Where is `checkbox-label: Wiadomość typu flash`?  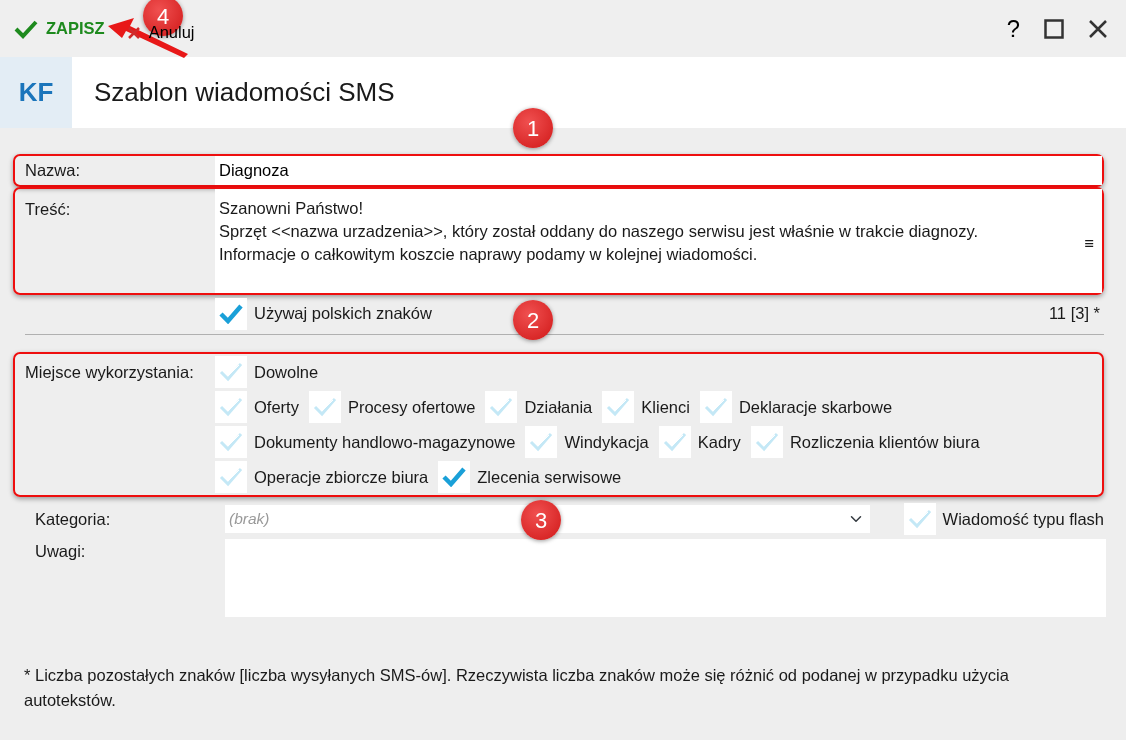 checkbox-label: Wiadomość typu flash is located at coordinates (1023, 519).